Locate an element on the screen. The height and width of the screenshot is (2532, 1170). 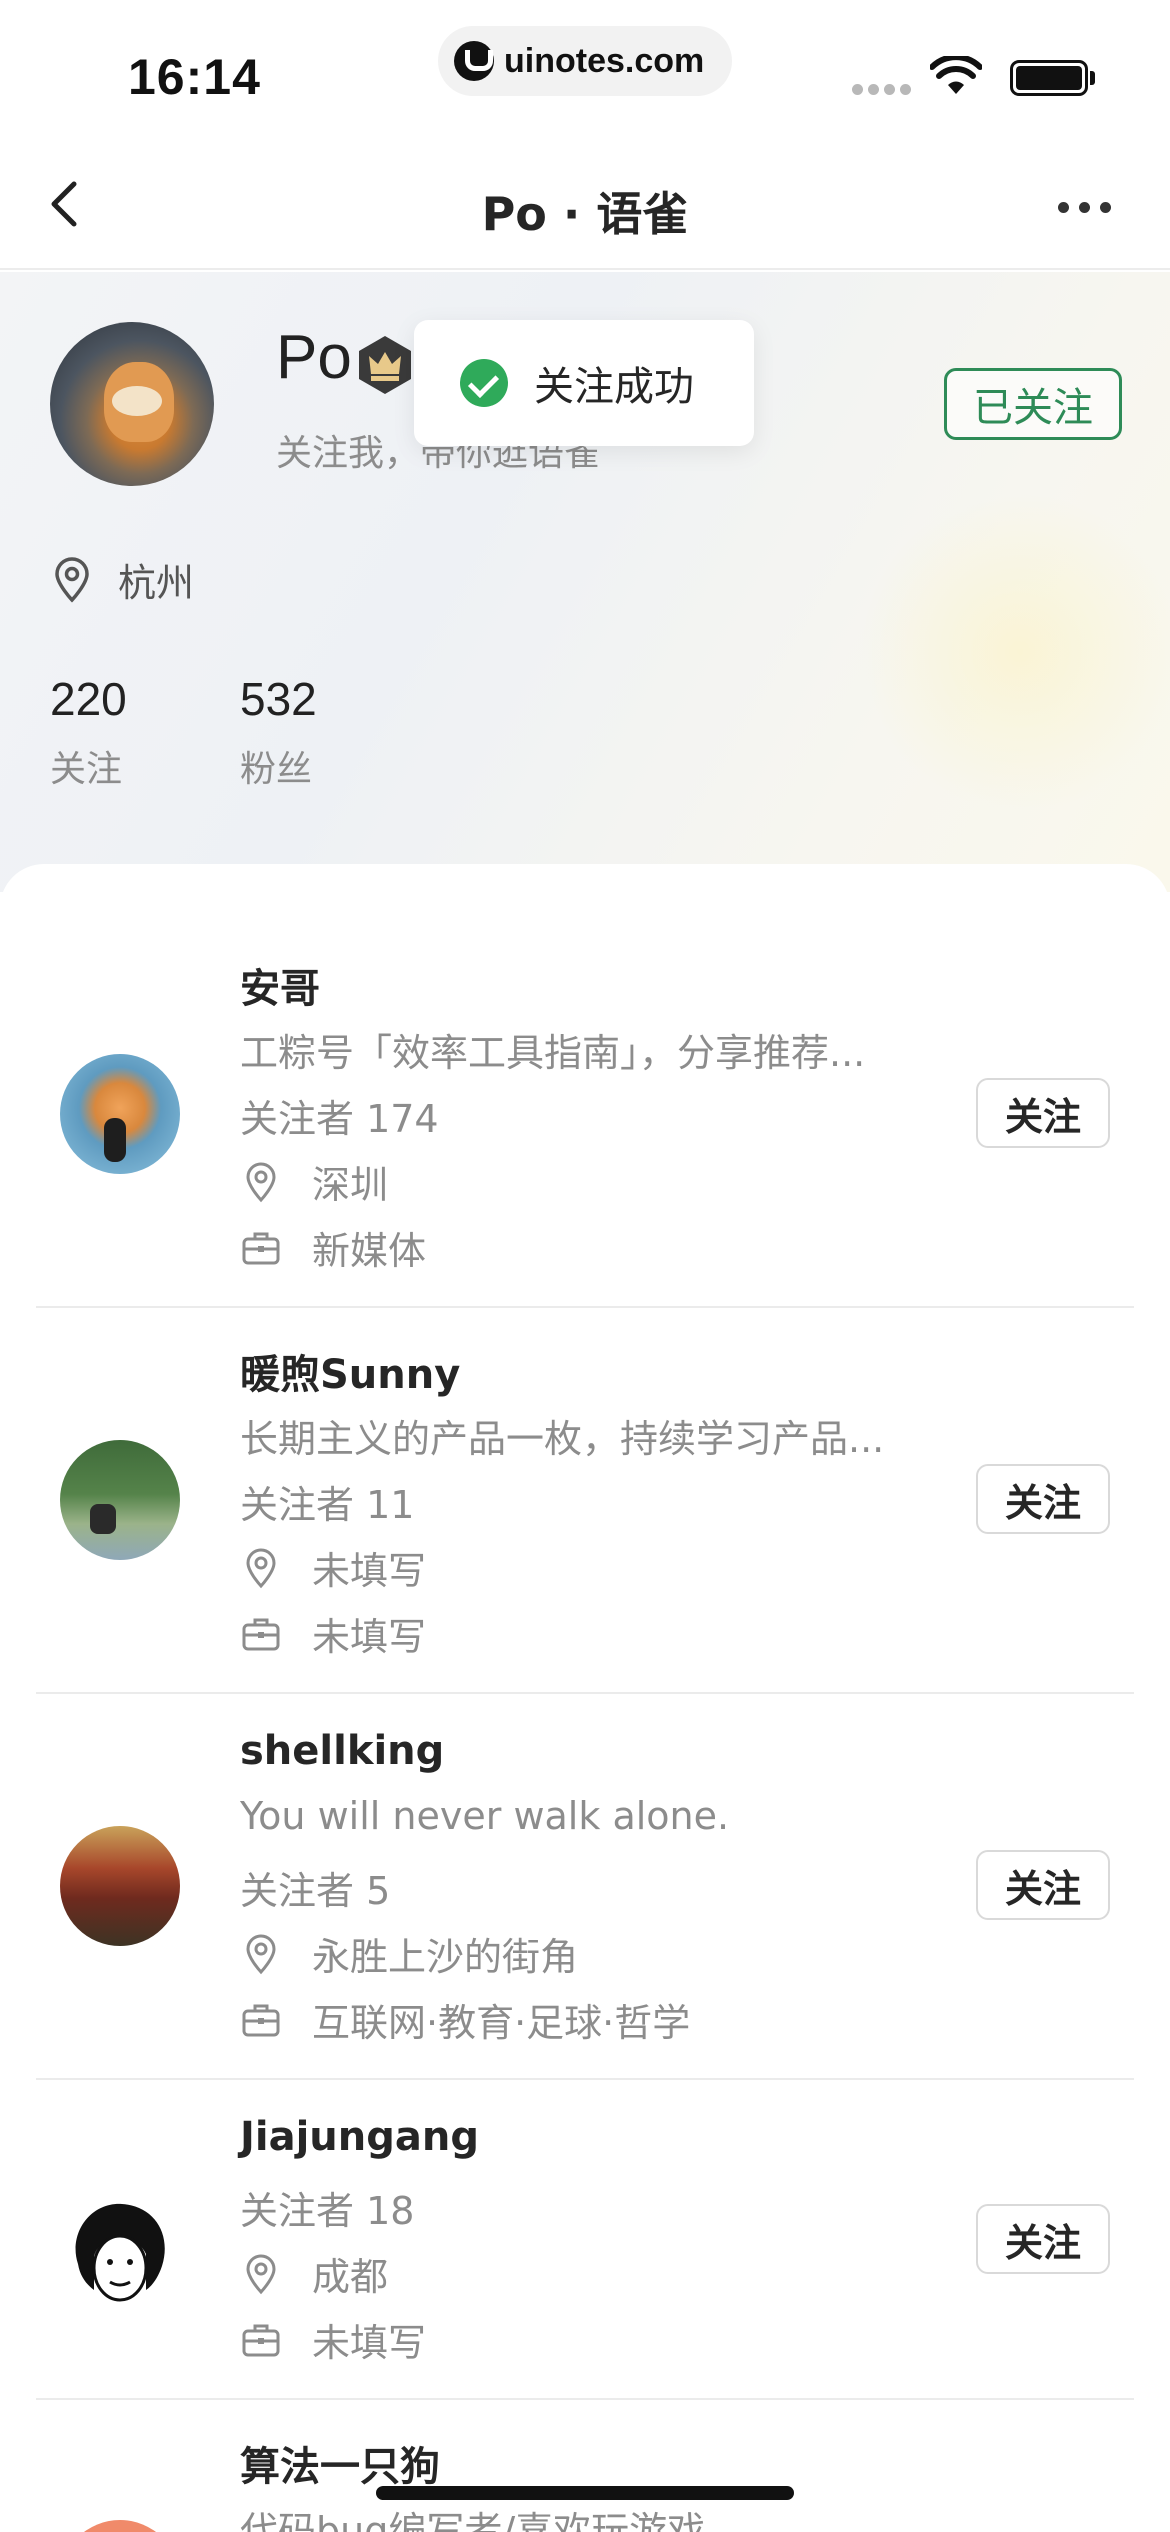
user-industry: 新媒体 is located at coordinates (333, 1247).